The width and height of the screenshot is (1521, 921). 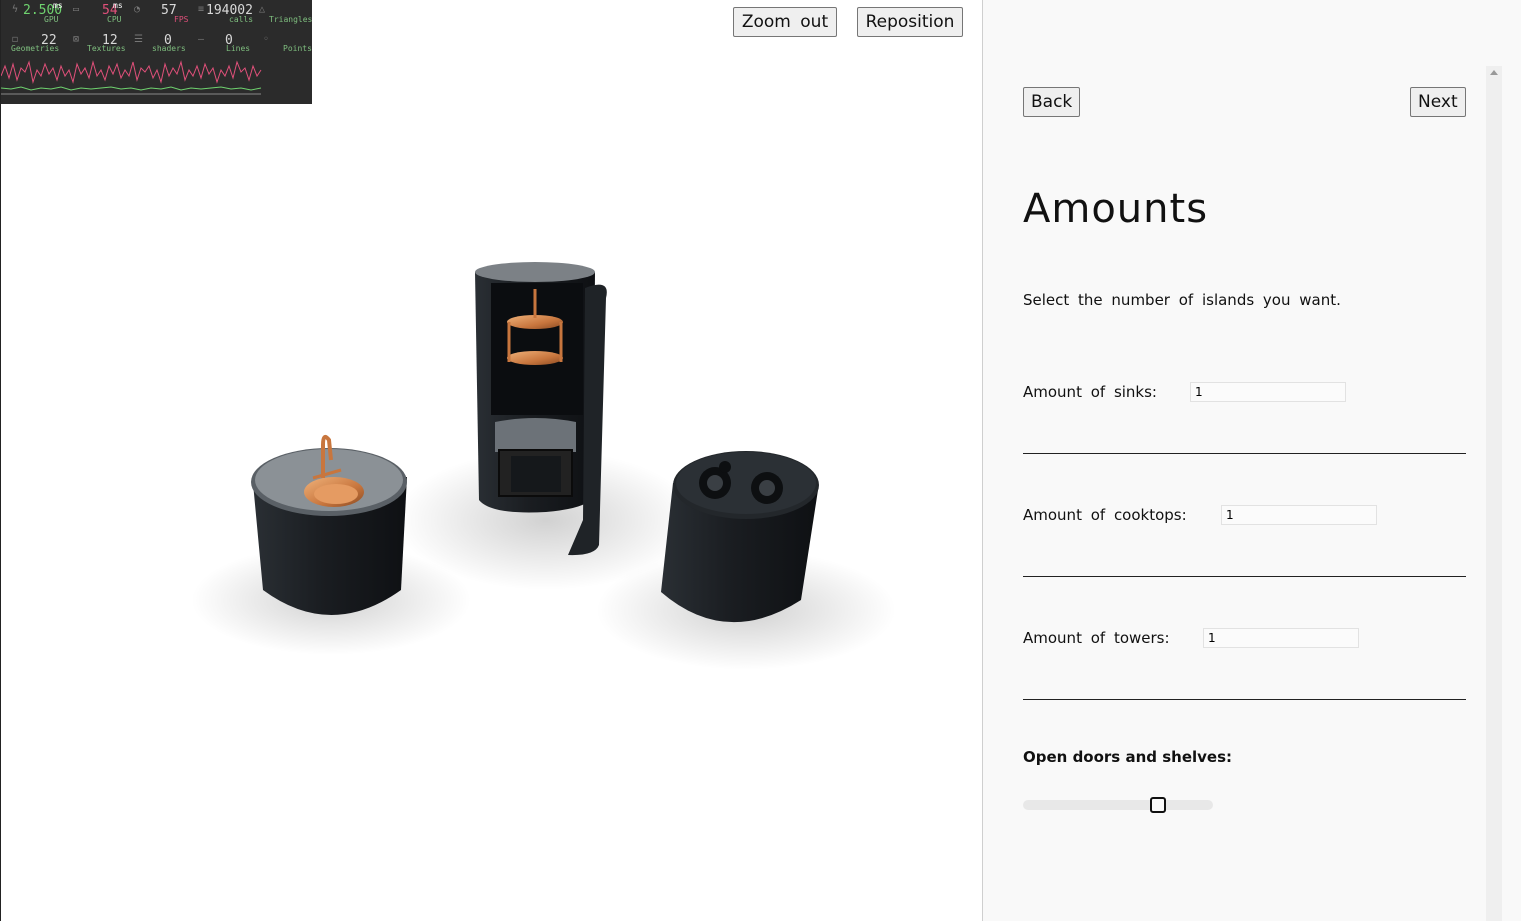 I want to click on burner-right, so click(x=767, y=488).